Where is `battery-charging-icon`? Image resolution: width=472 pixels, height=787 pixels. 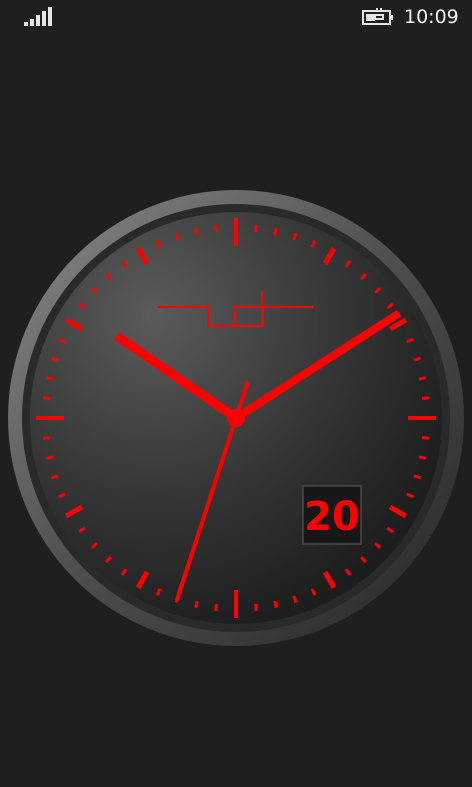 battery-charging-icon is located at coordinates (377, 16).